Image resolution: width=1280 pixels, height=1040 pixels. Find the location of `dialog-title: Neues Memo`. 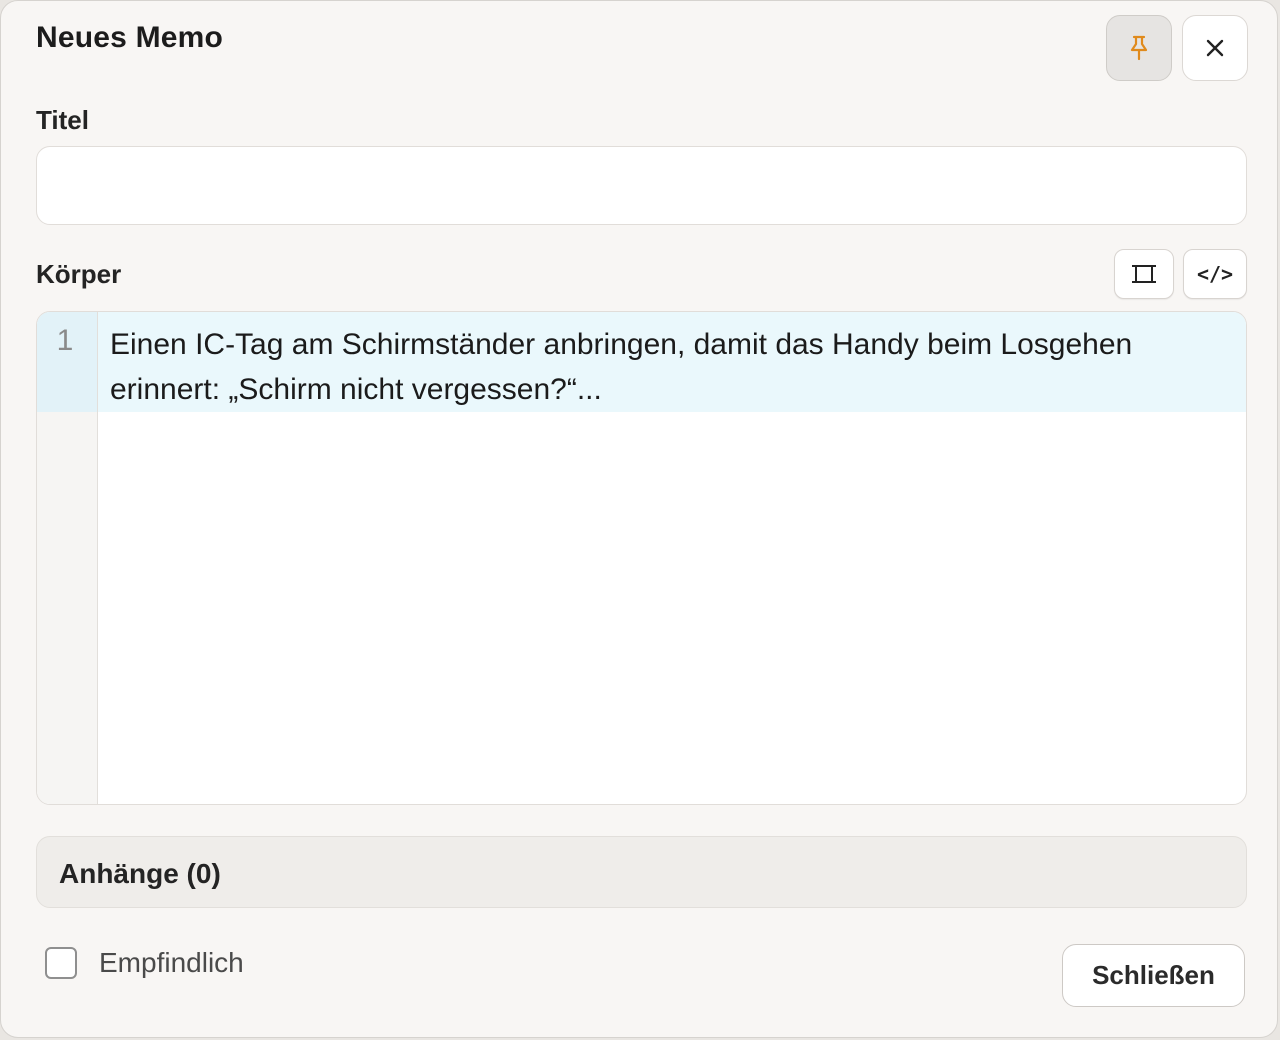

dialog-title: Neues Memo is located at coordinates (130, 37).